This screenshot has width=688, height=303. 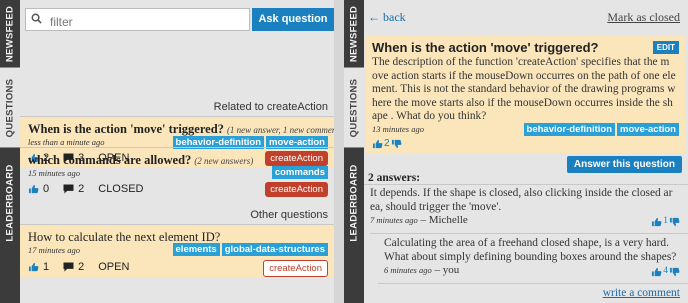 I want to click on answer-meta: 6 minutes ago – you, so click(x=533, y=271).